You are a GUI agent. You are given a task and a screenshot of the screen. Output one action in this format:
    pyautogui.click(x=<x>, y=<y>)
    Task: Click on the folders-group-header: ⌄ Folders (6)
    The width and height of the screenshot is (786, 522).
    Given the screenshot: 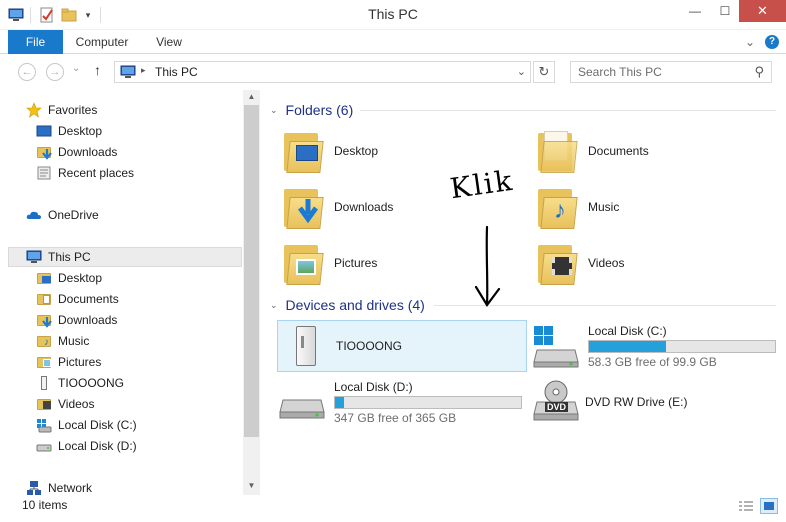 What is the action you would take?
    pyautogui.click(x=311, y=110)
    